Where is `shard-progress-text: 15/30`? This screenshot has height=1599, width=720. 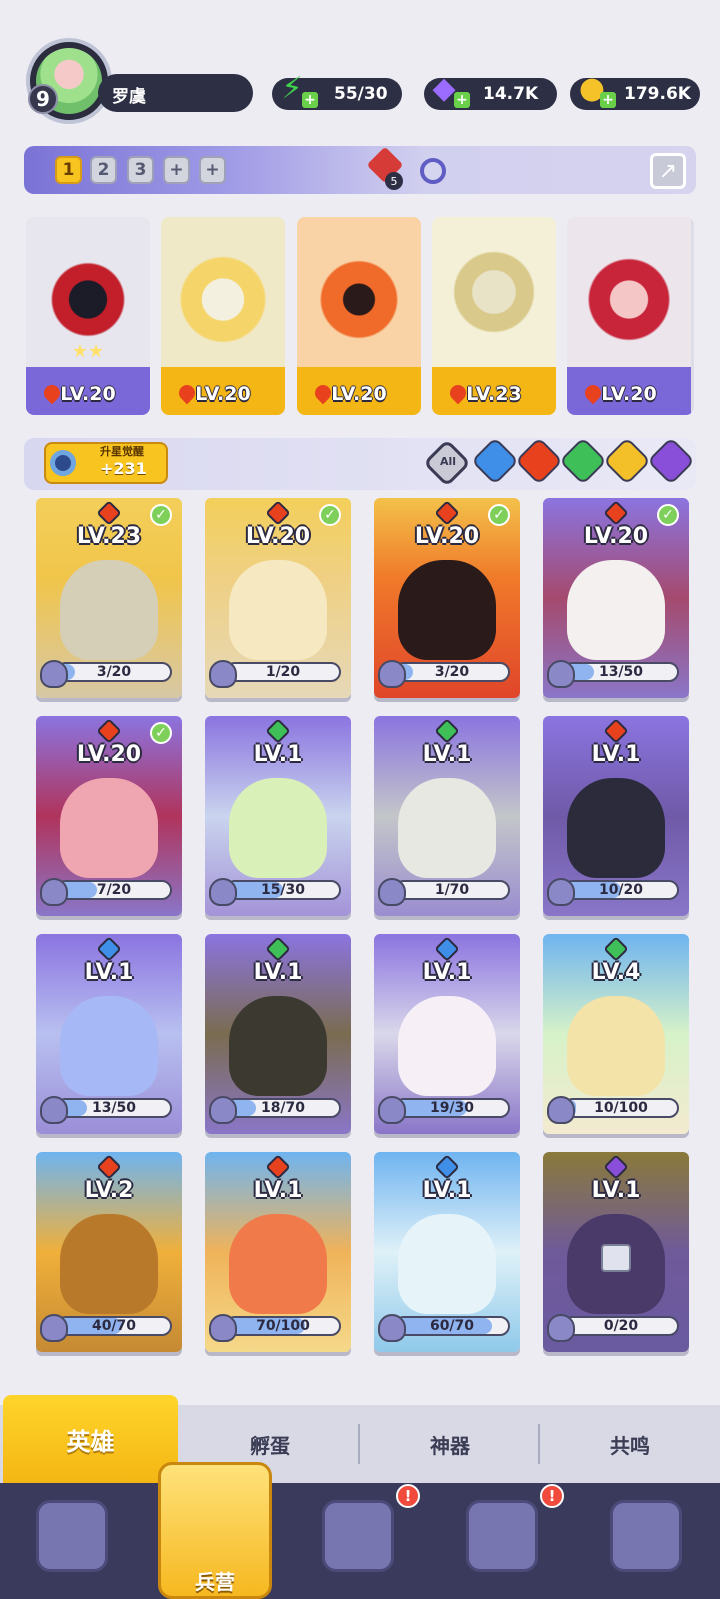
shard-progress-text: 15/30 is located at coordinates (283, 890).